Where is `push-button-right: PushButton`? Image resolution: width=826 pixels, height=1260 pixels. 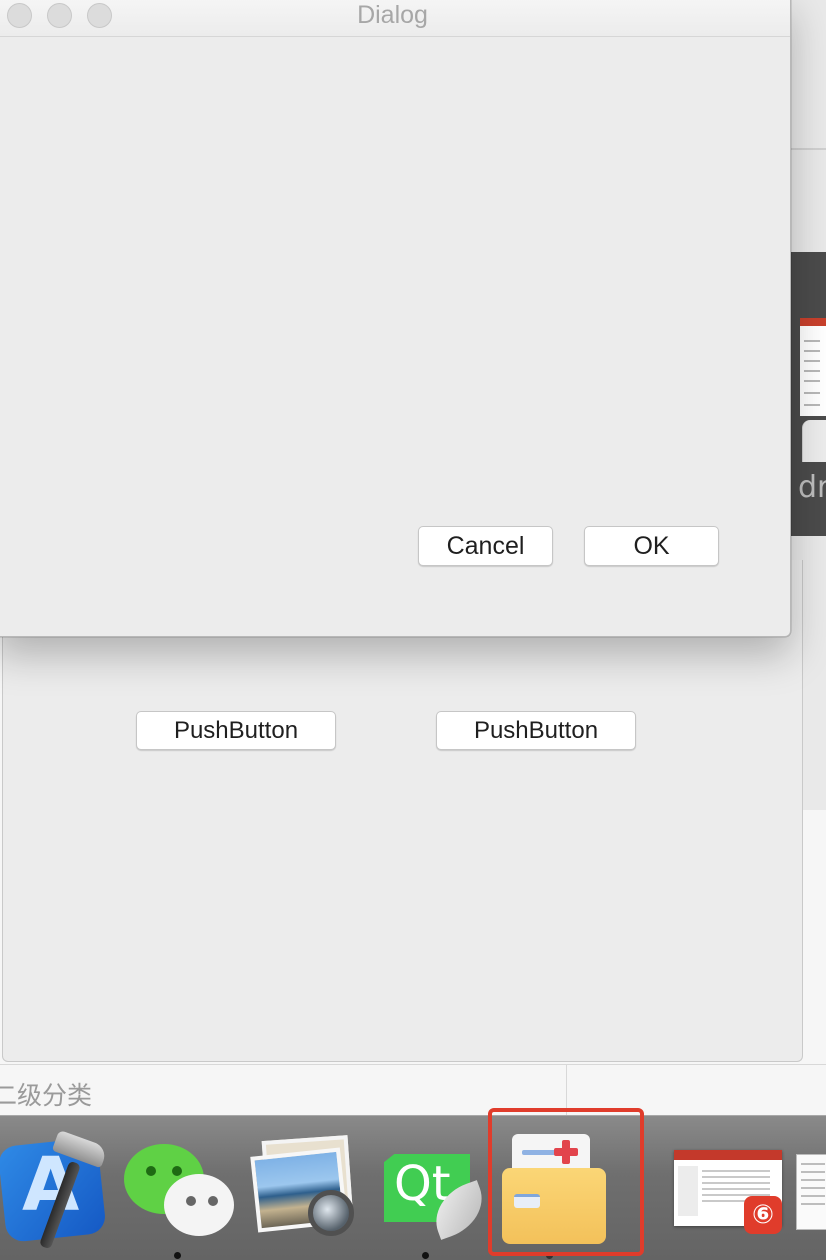
push-button-right: PushButton is located at coordinates (536, 730).